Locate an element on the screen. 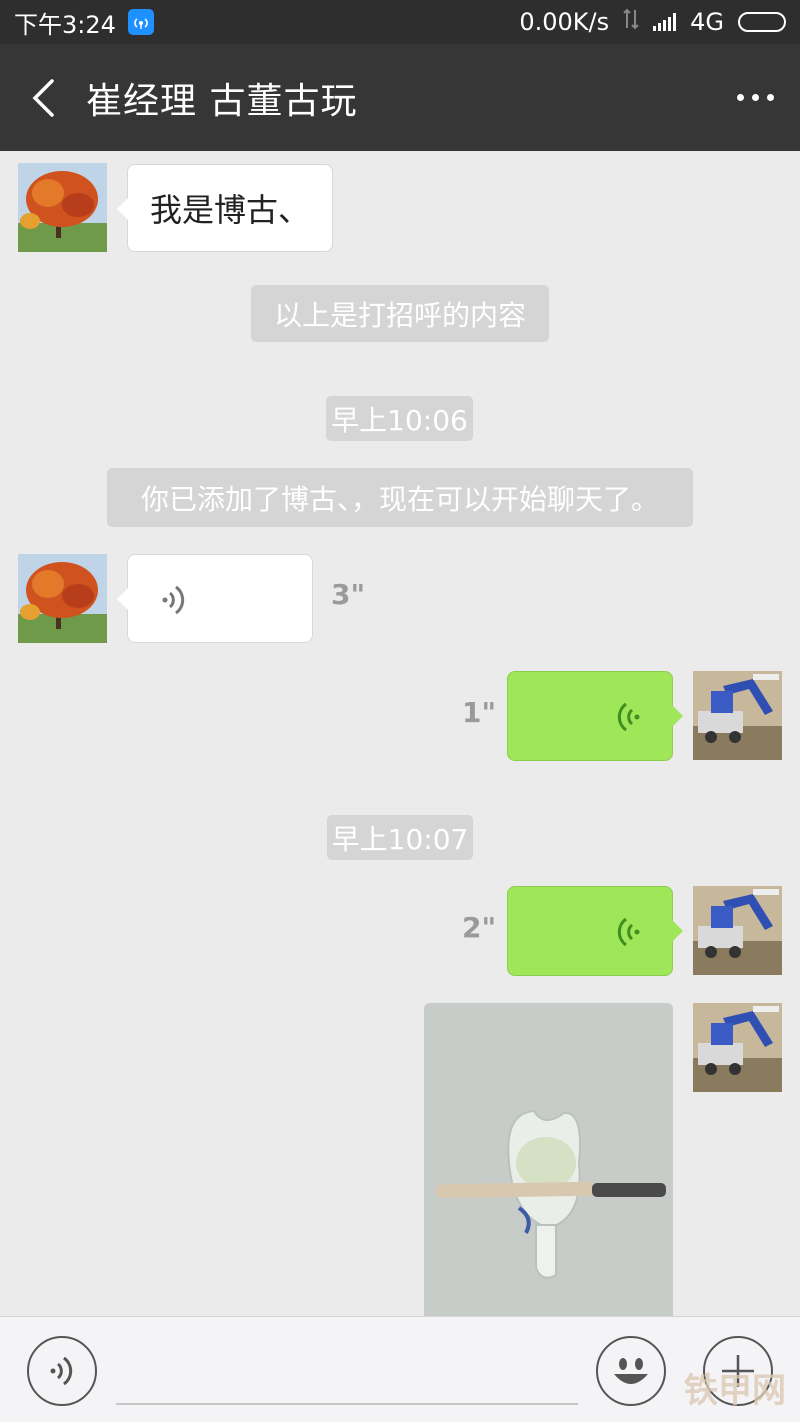 This screenshot has width=800, height=1422. network-speed: 0.00K/s is located at coordinates (564, 22).